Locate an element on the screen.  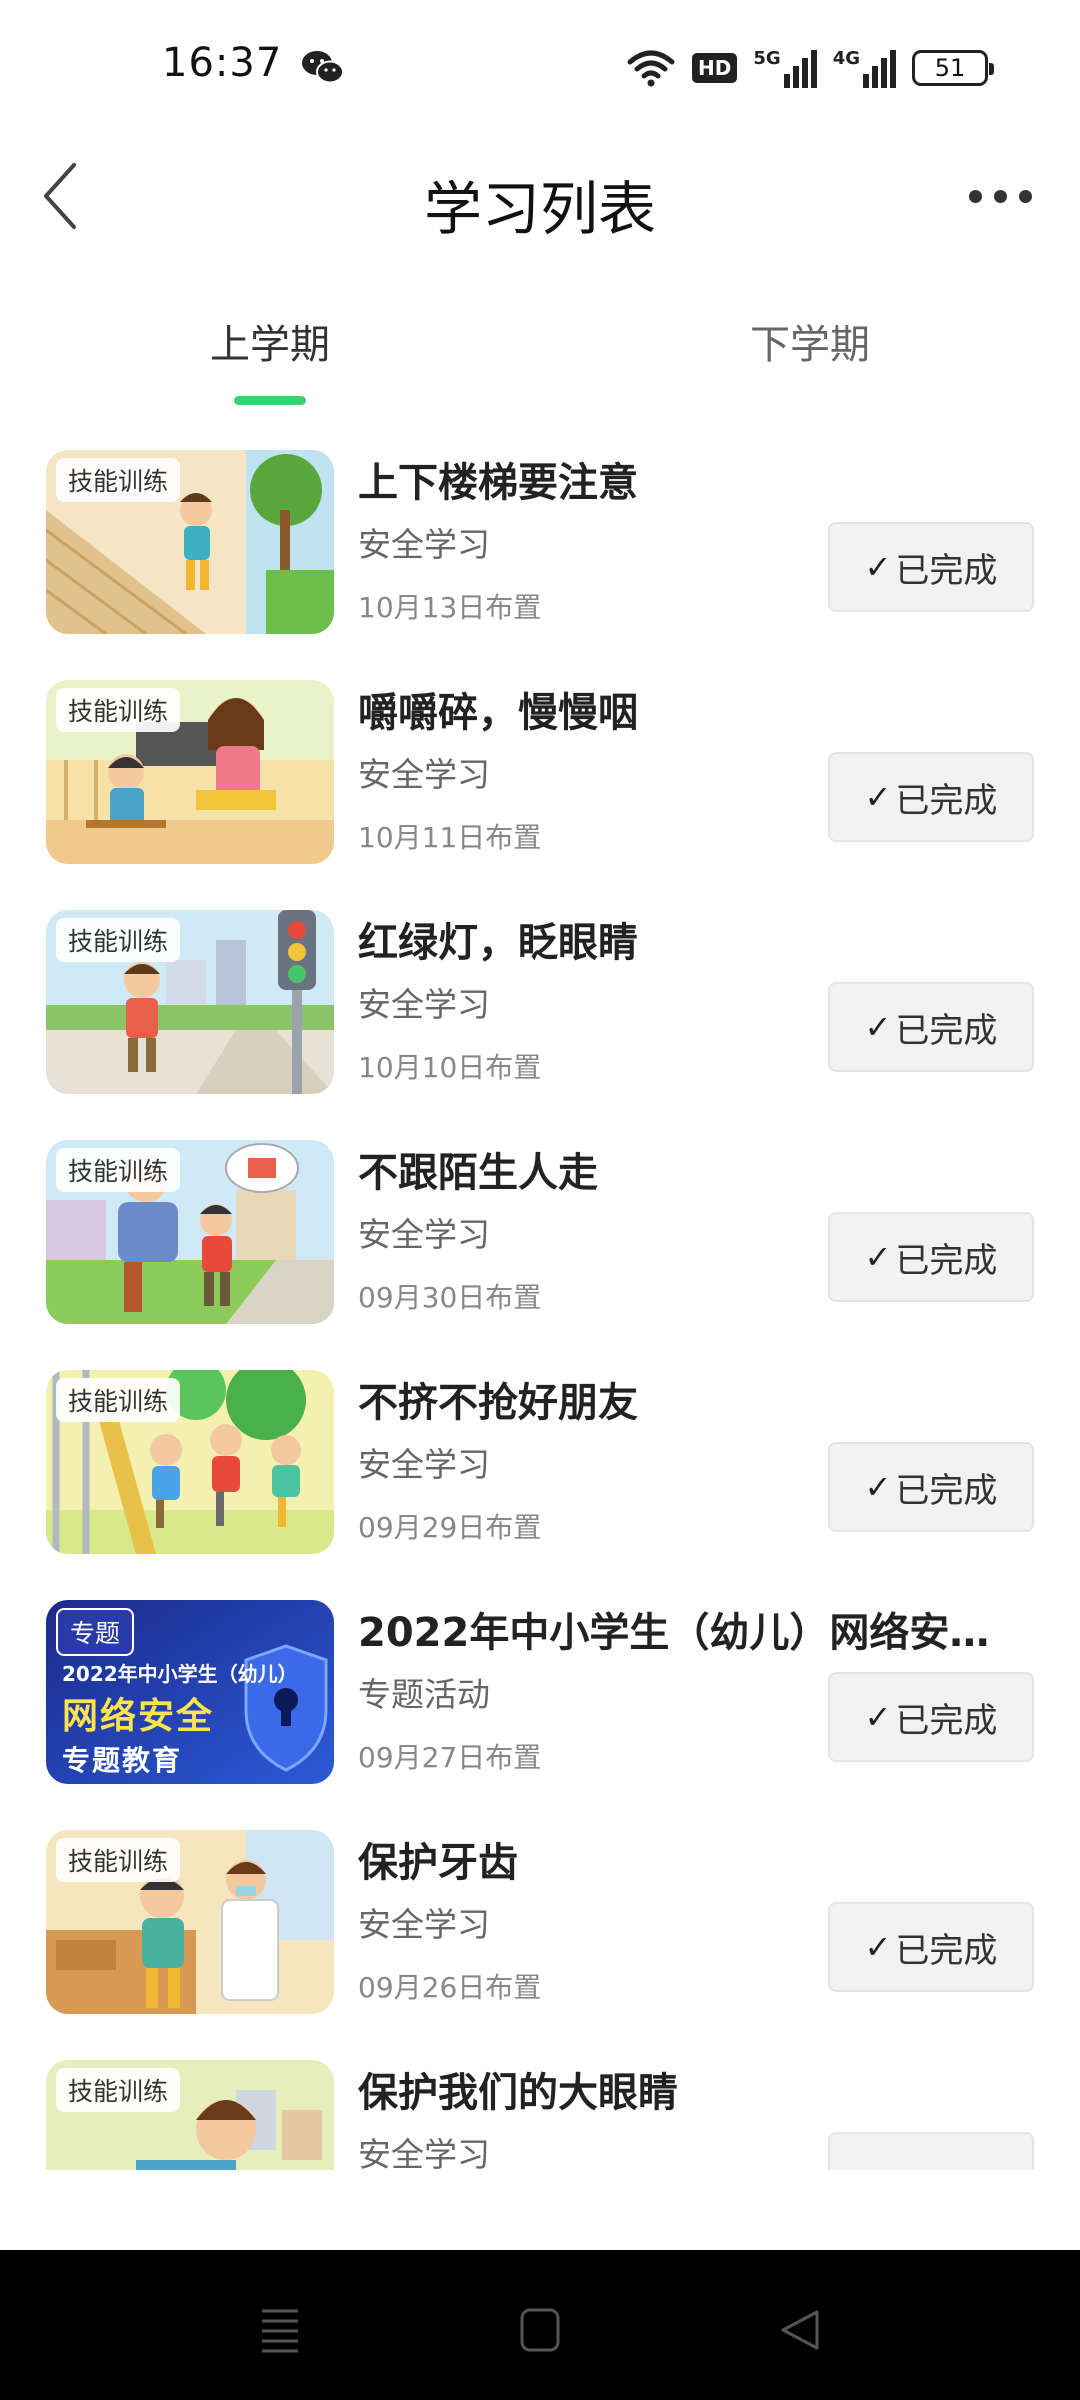
wifi-icon is located at coordinates (651, 68).